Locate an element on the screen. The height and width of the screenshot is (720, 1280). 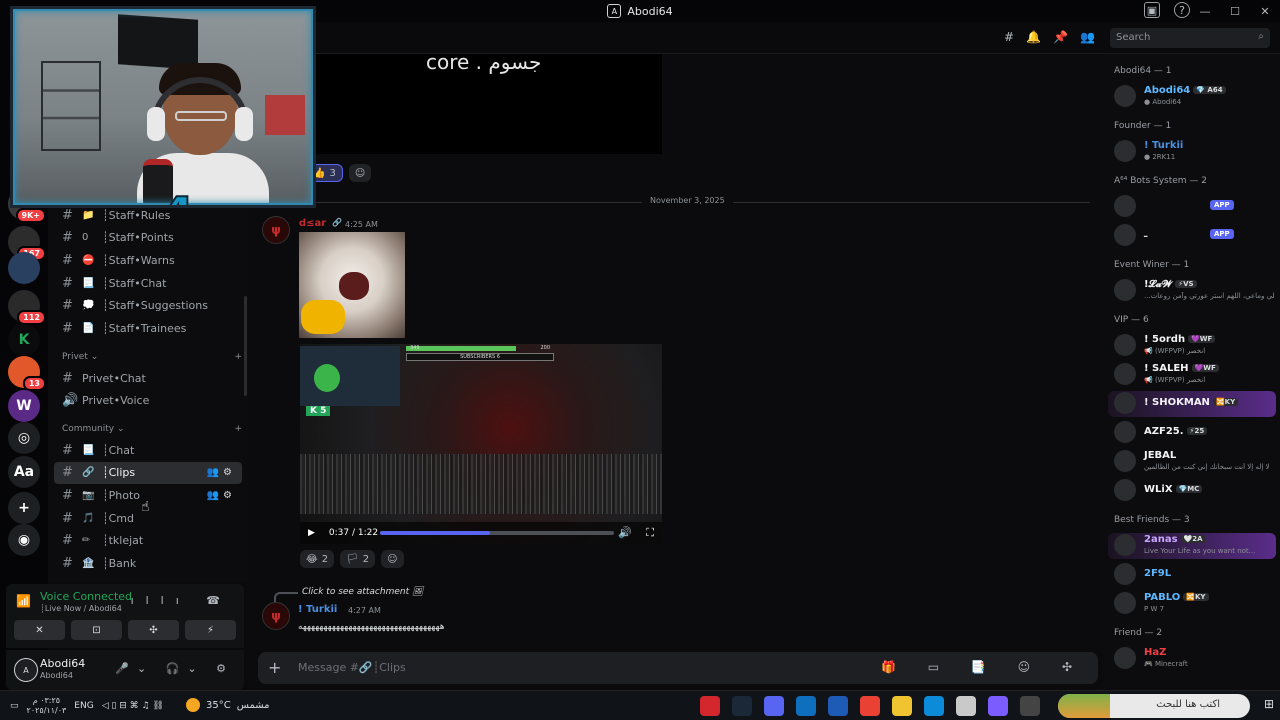
steam-icon is located at coordinates (742, 706).